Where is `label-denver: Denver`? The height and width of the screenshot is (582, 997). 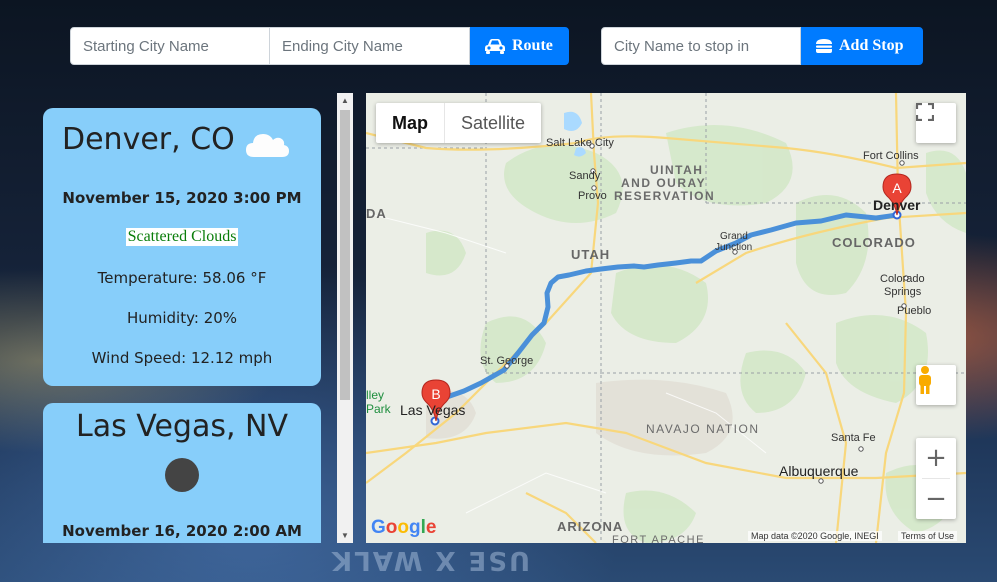 label-denver: Denver is located at coordinates (897, 205).